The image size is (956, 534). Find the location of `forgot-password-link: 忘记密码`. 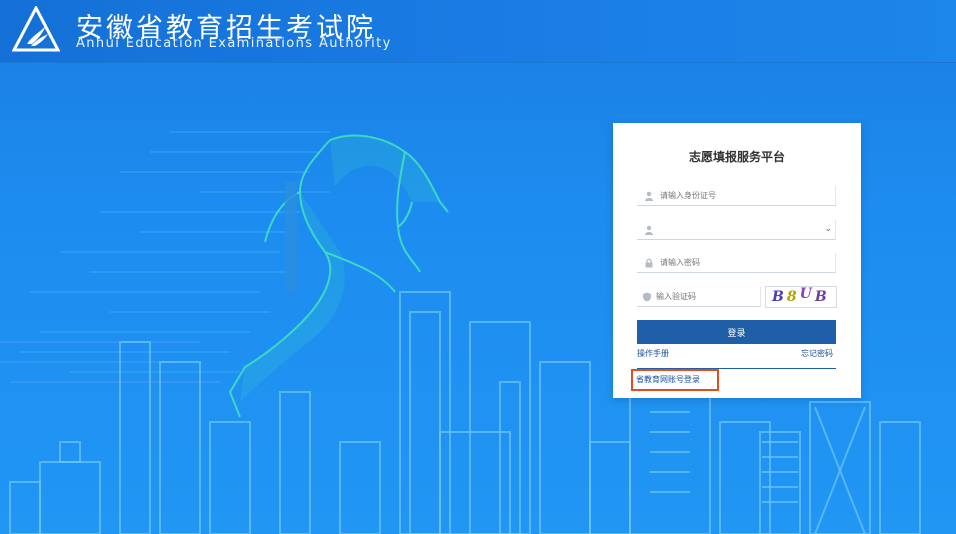

forgot-password-link: 忘记密码 is located at coordinates (817, 353).